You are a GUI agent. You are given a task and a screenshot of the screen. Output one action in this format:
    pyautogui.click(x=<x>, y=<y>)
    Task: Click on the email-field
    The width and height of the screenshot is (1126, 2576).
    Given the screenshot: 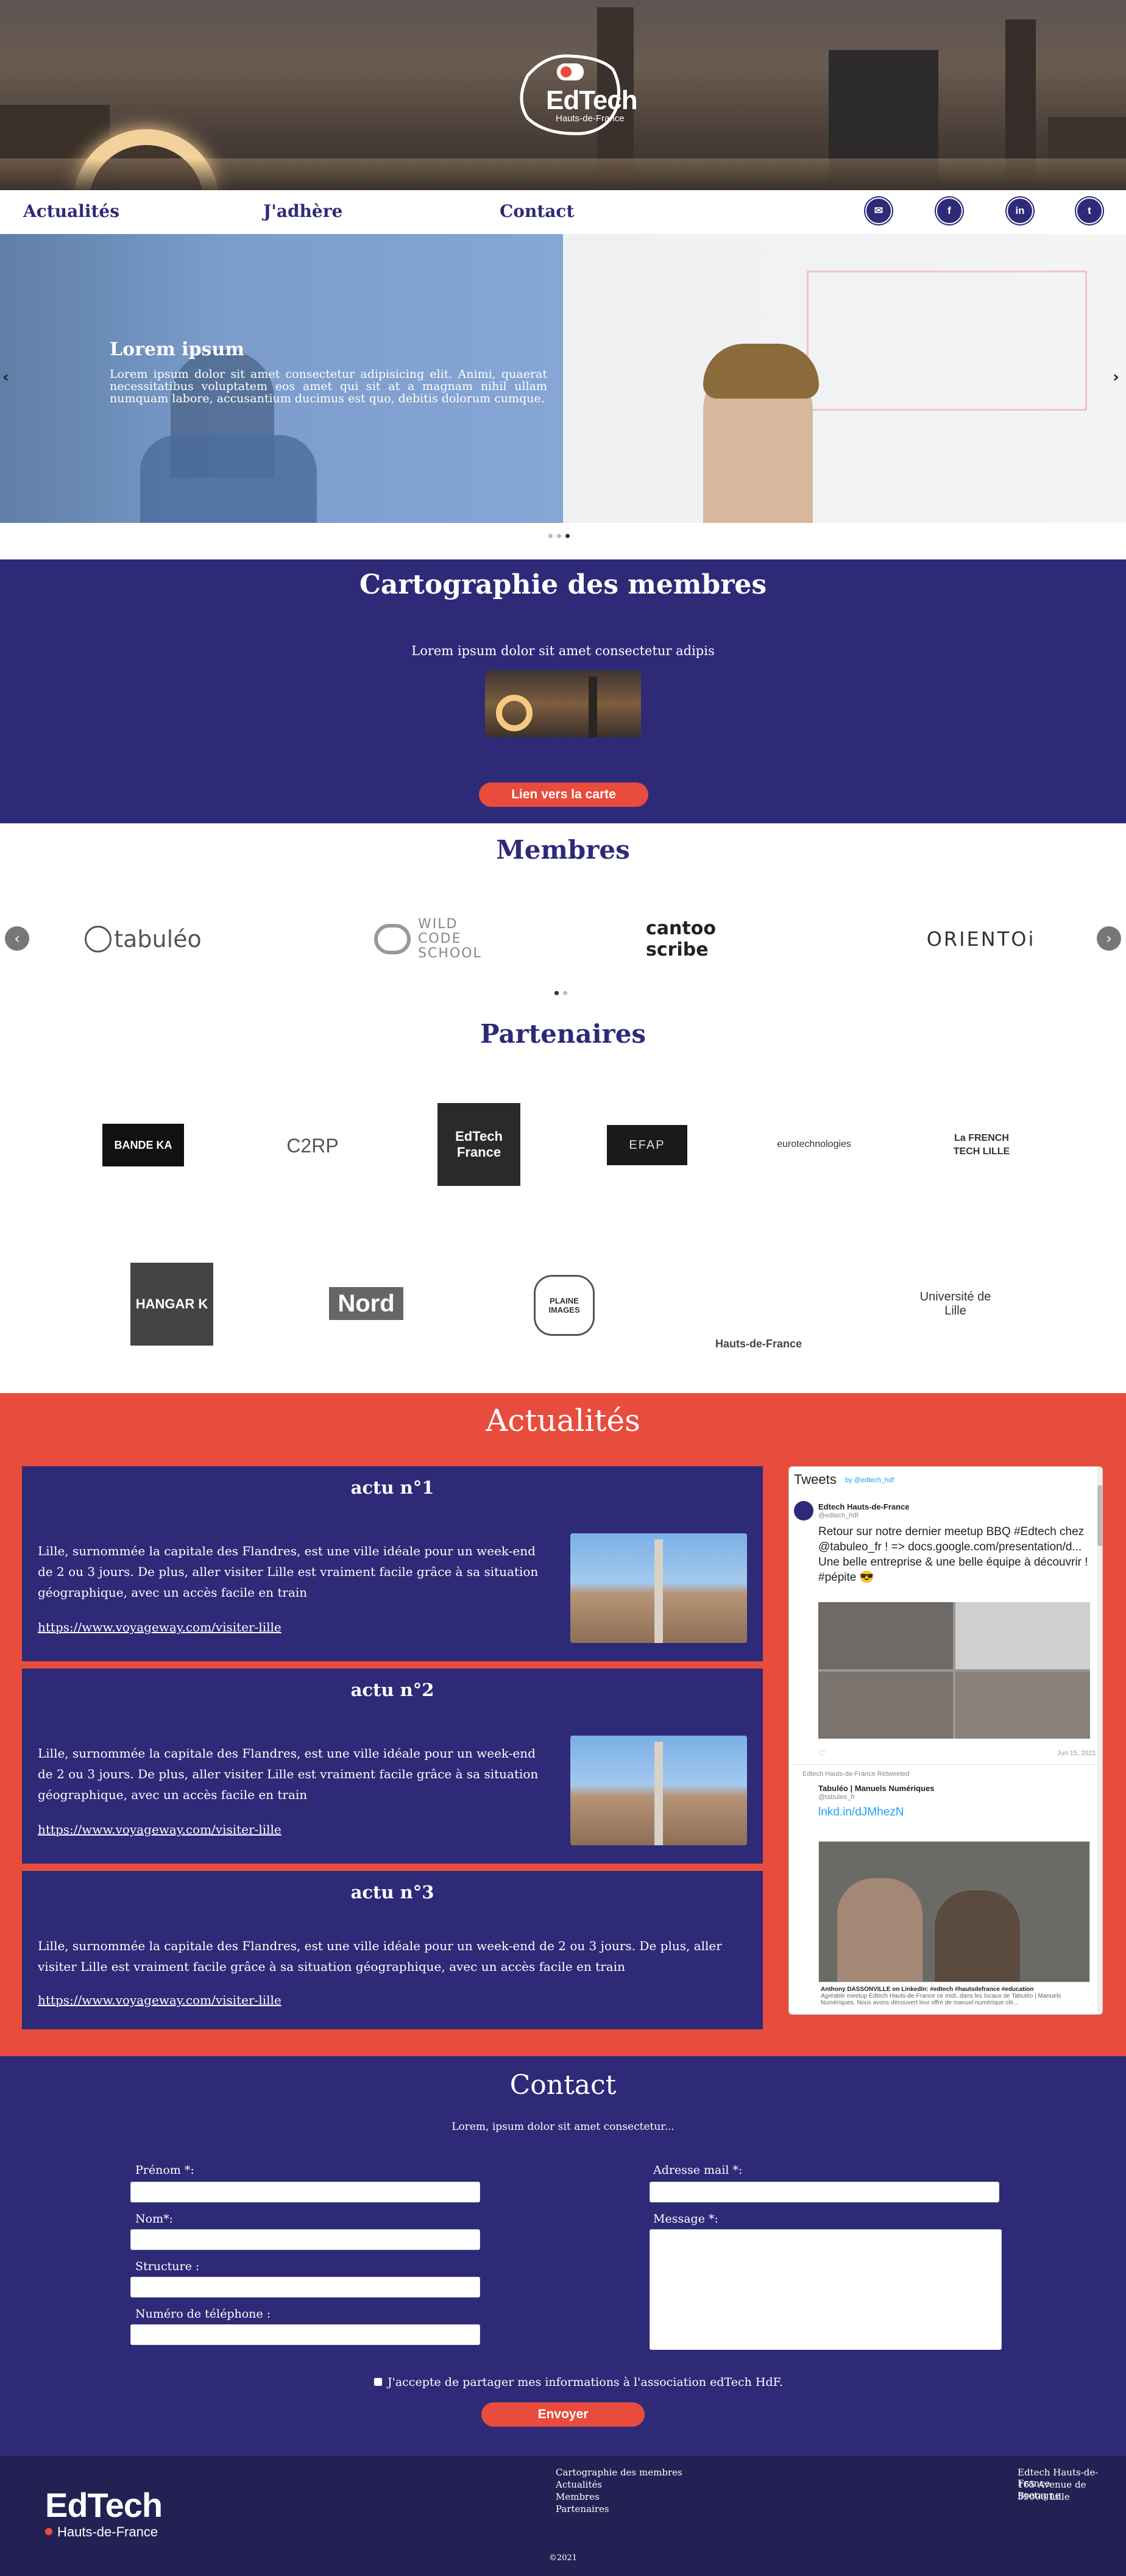 What is the action you would take?
    pyautogui.click(x=825, y=2192)
    